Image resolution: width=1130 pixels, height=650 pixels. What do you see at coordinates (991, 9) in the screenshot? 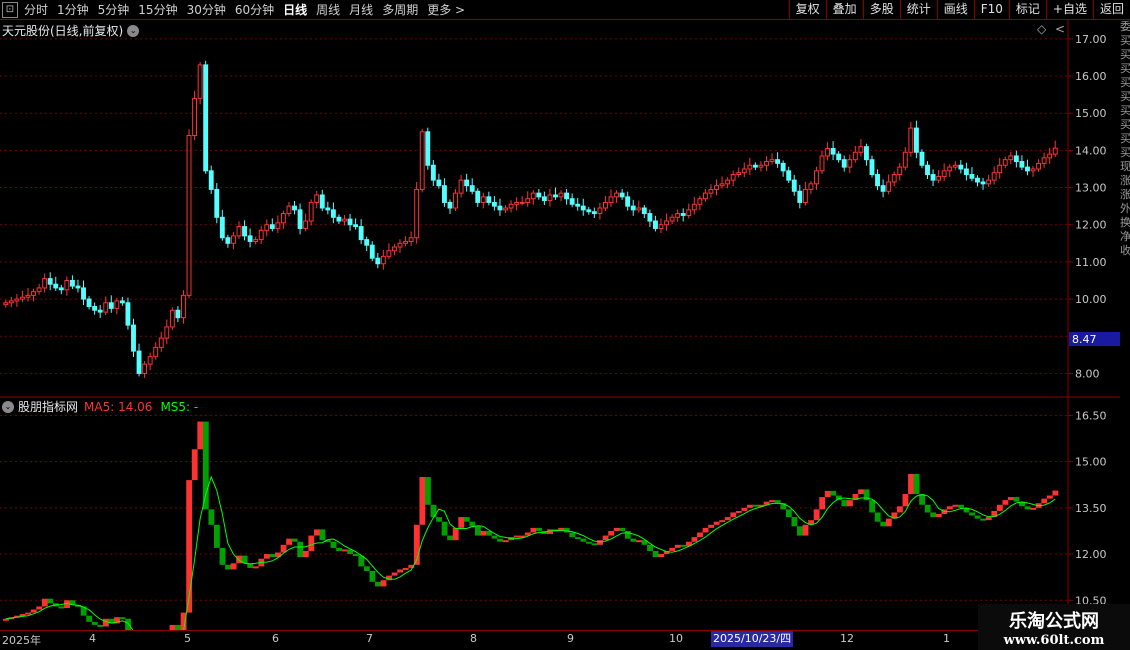
I see `f10-button: F10` at bounding box center [991, 9].